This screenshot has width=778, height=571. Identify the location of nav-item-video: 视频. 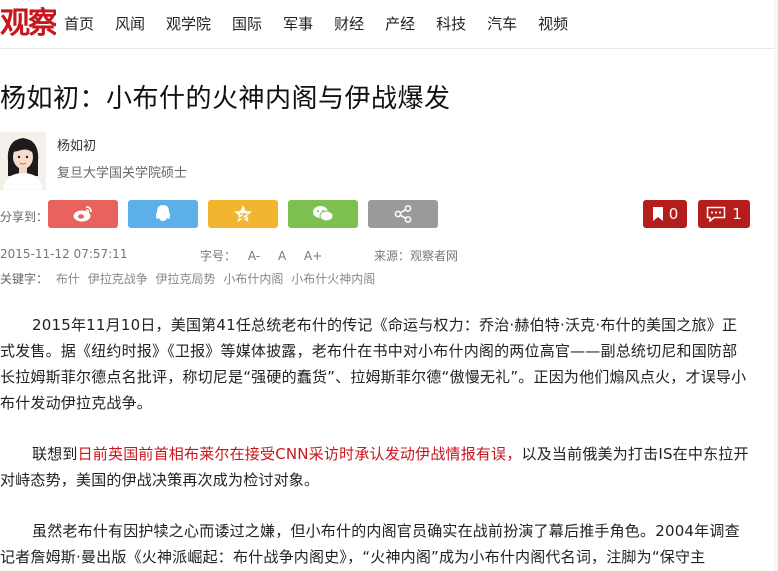
(553, 24).